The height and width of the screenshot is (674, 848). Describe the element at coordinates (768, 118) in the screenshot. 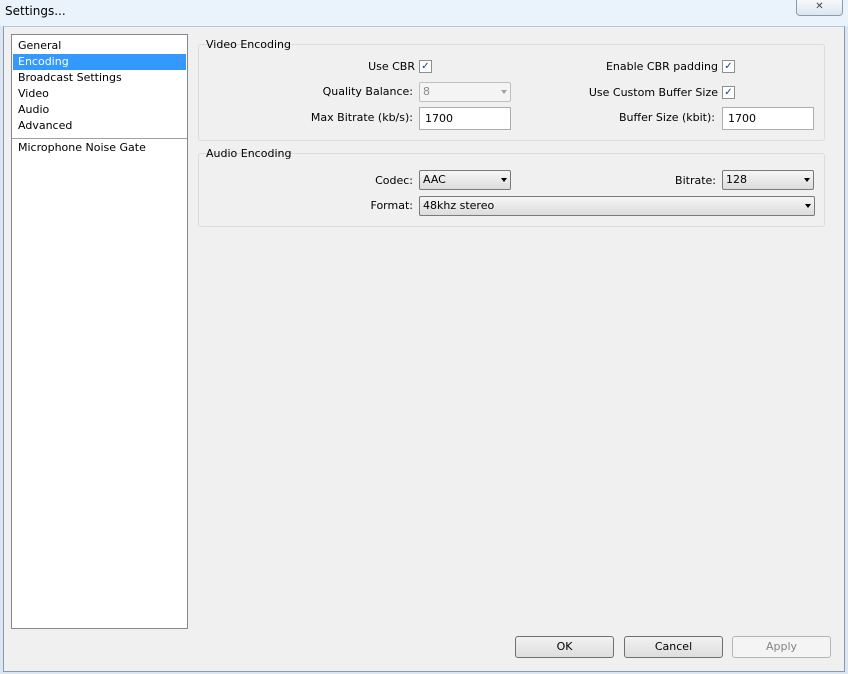

I see `buffer-size-input: 1700` at that location.